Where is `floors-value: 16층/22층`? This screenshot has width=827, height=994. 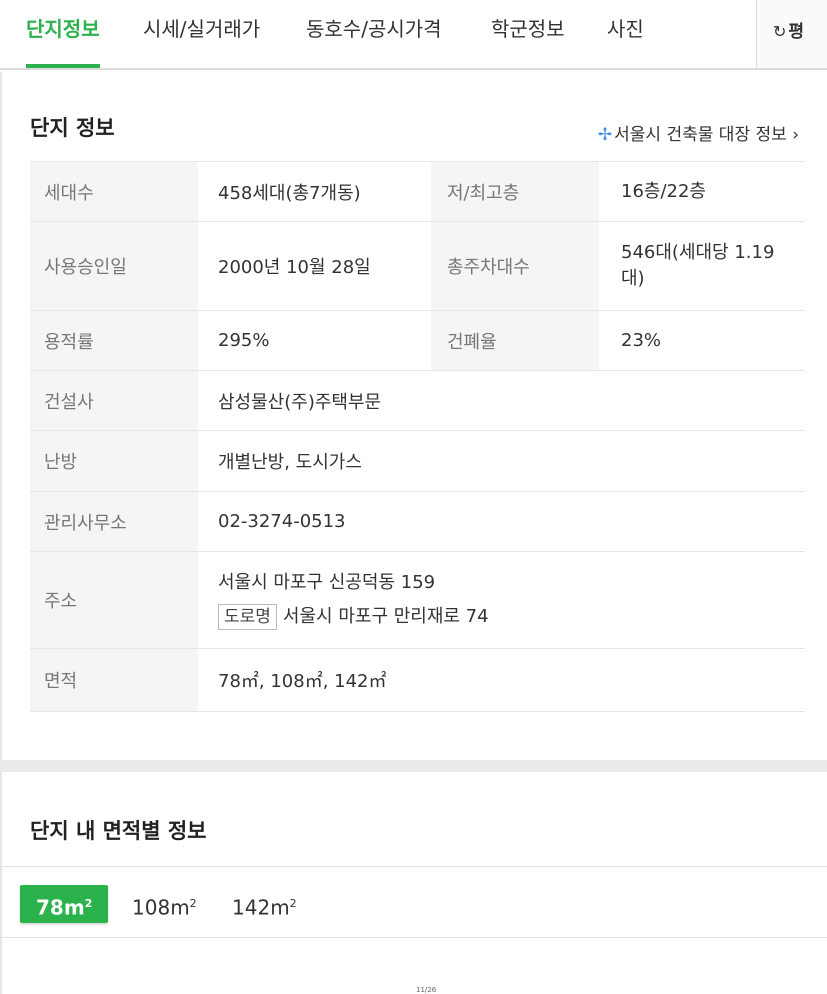 floors-value: 16층/22층 is located at coordinates (702, 191).